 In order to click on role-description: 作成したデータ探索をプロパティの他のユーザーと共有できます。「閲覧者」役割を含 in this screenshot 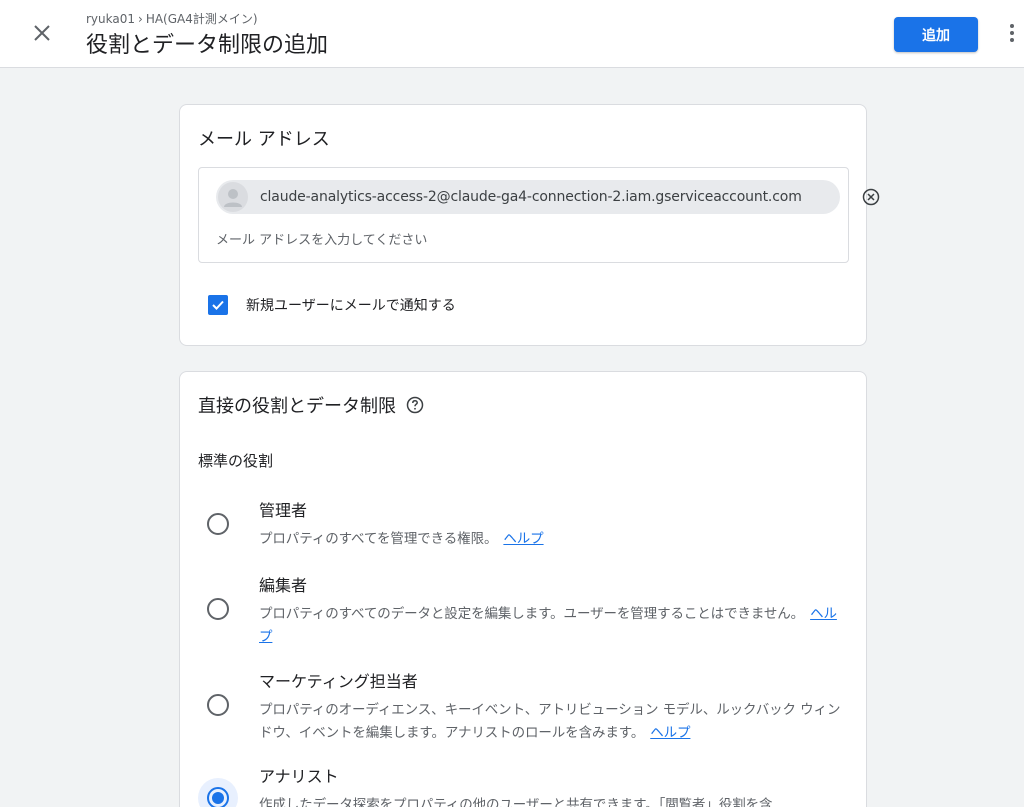, I will do `click(552, 800)`.